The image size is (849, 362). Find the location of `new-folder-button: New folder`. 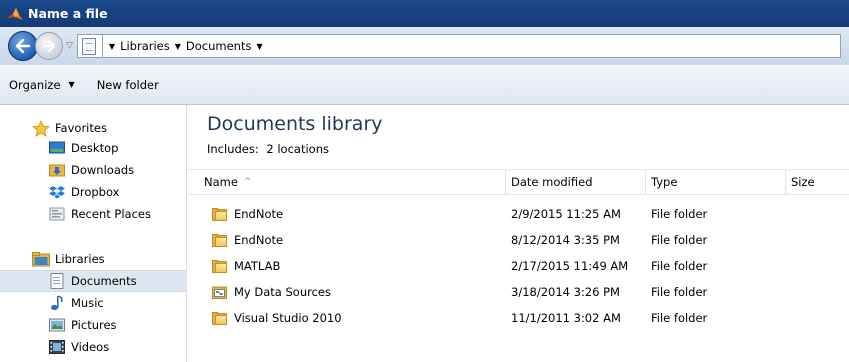

new-folder-button: New folder is located at coordinates (128, 85).